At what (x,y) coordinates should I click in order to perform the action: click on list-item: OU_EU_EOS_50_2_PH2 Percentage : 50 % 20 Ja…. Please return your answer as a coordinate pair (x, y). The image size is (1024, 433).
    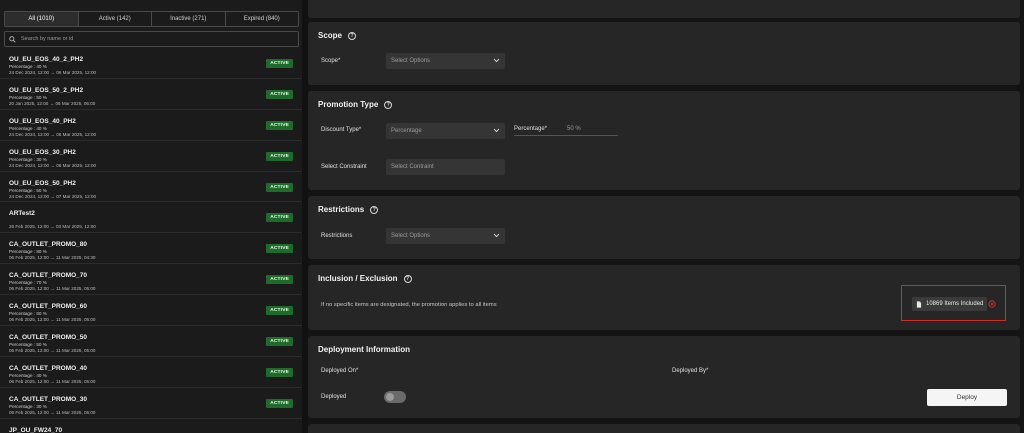
    Looking at the image, I should click on (151, 94).